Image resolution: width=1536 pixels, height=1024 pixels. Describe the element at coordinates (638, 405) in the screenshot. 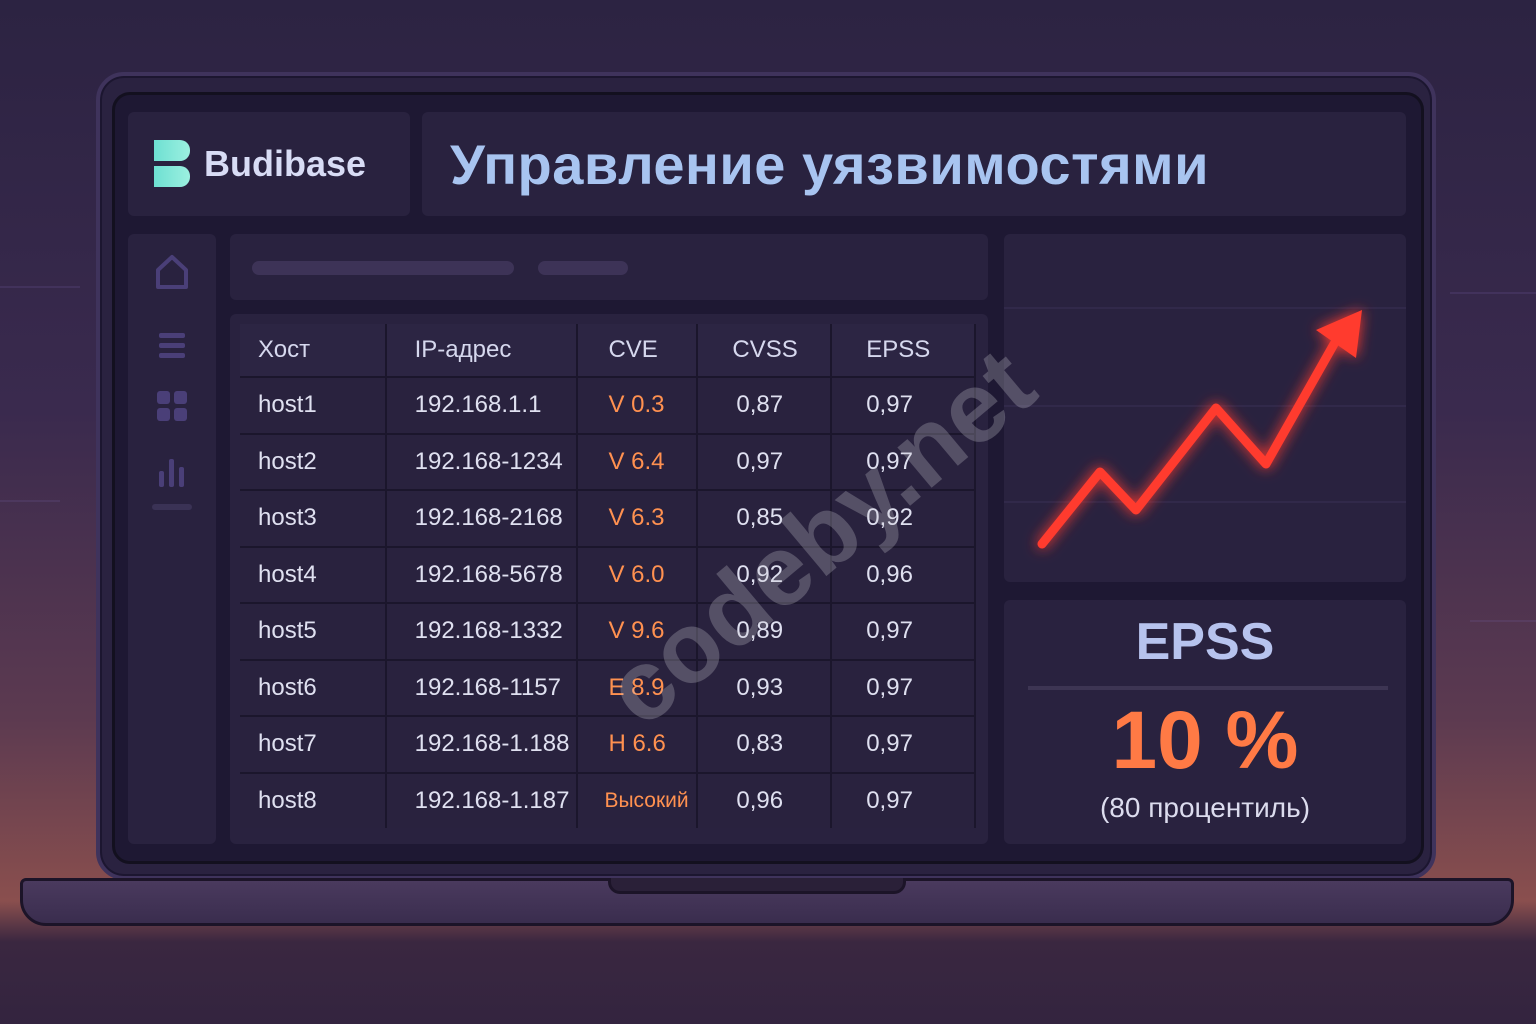

I see `cve-cell: V 0.3` at that location.